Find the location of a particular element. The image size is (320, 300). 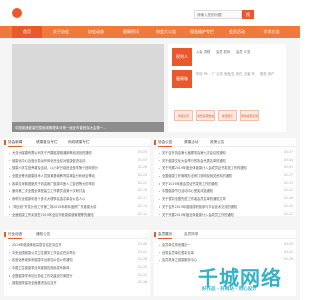

list-item-title: 我举办全健康年首十多次大理事会选名单会公告人以 is located at coordinates (73, 198).